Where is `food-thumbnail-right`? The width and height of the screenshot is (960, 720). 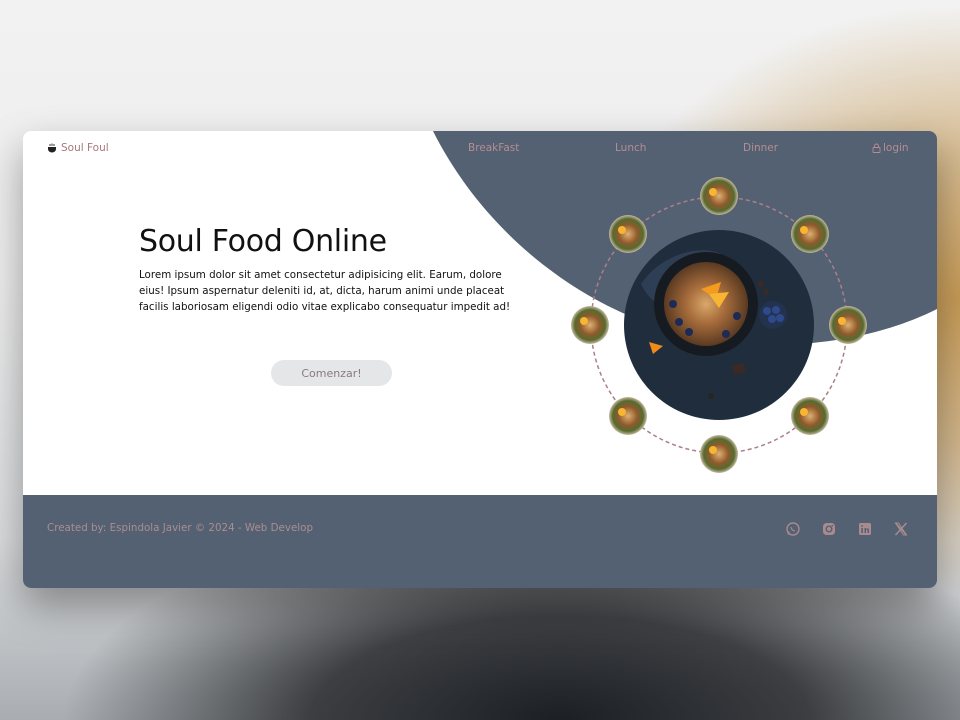 food-thumbnail-right is located at coordinates (848, 325).